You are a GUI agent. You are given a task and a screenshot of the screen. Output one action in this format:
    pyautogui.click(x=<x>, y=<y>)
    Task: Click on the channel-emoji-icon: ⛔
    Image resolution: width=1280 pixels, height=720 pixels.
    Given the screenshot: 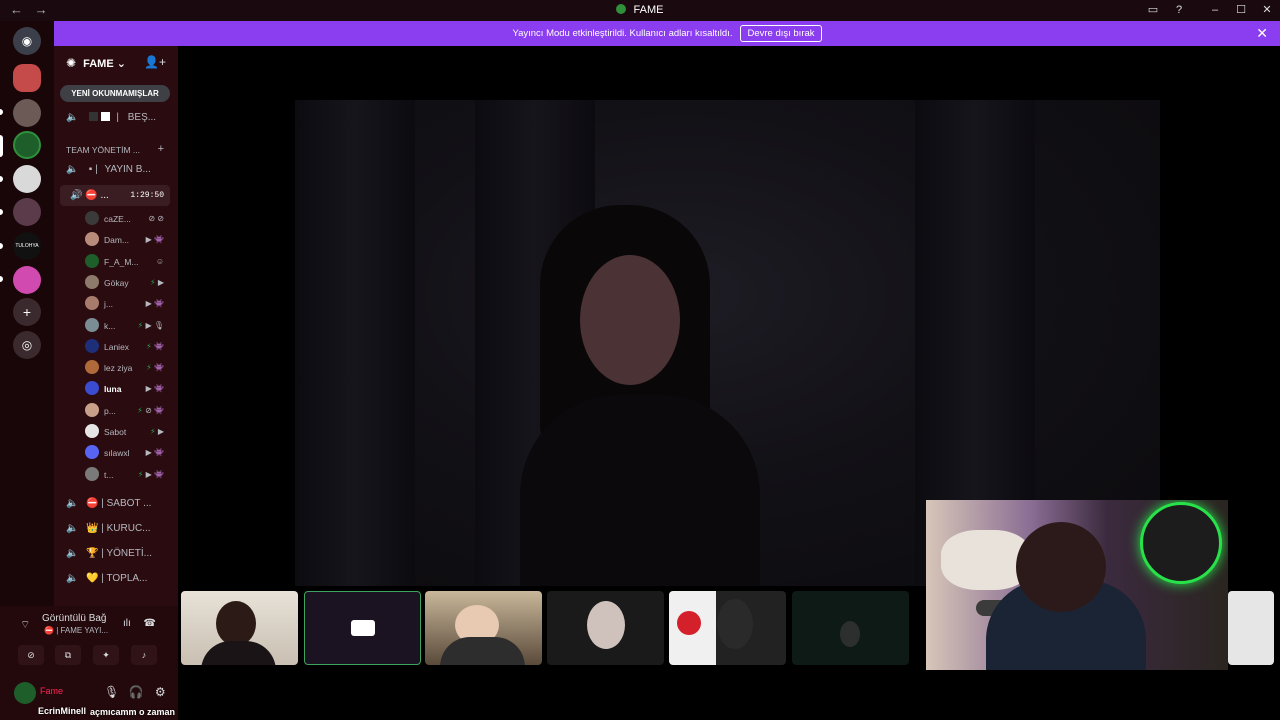 What is the action you would take?
    pyautogui.click(x=92, y=503)
    